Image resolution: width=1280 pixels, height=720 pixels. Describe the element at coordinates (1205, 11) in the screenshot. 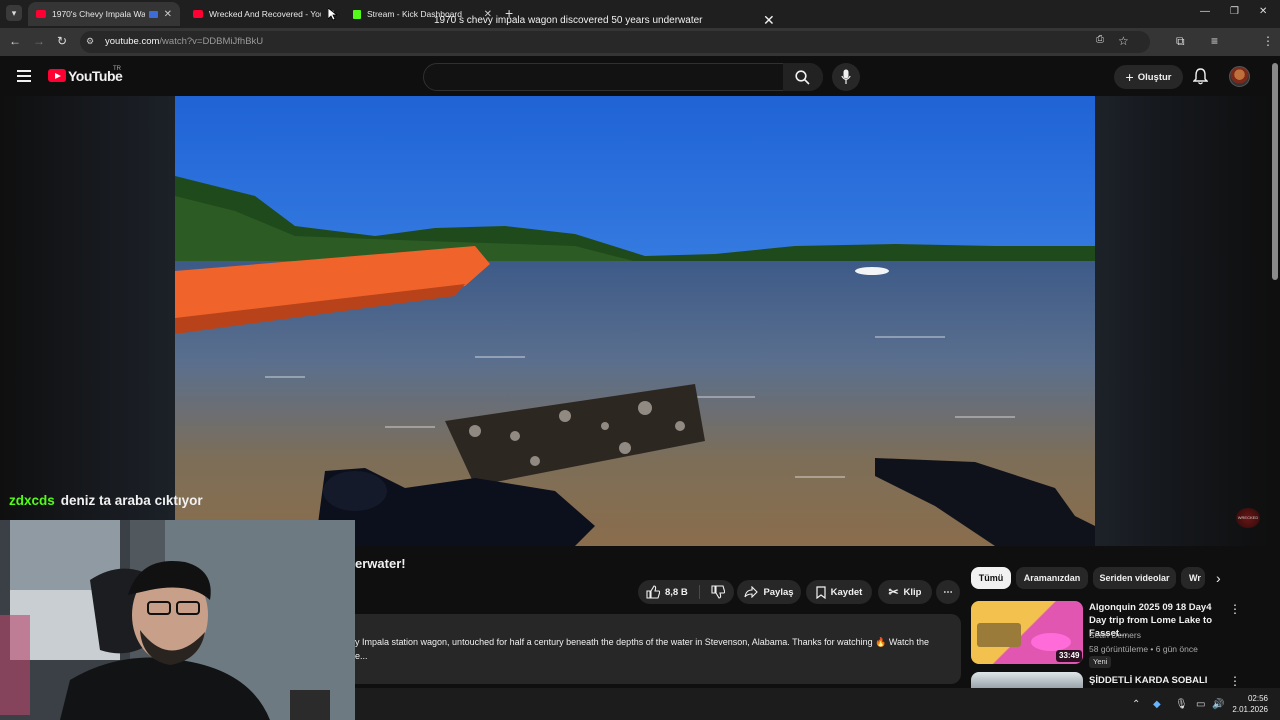

I see `minimize-icon: —` at that location.